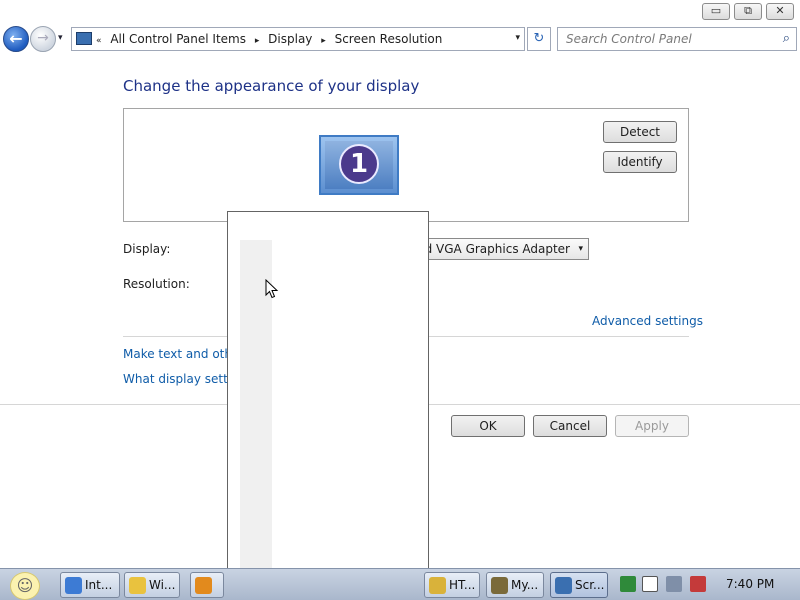 The height and width of the screenshot is (600, 800). I want to click on display-icon, so click(674, 584).